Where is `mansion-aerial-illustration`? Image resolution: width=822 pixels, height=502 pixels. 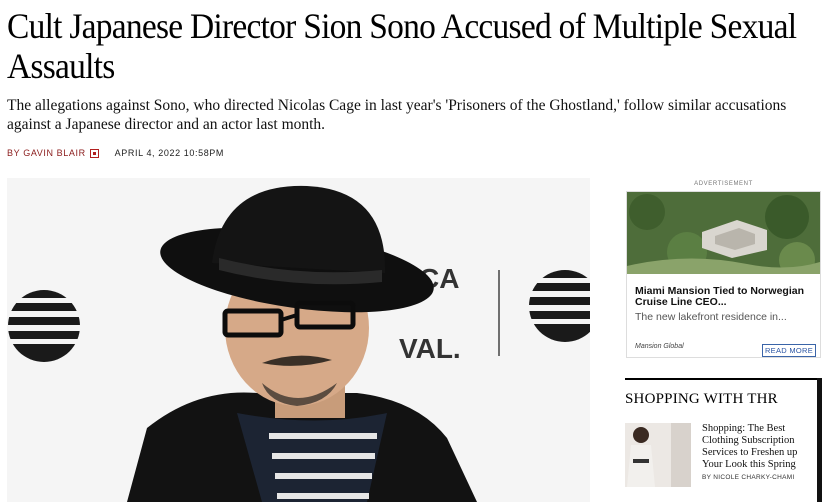 mansion-aerial-illustration is located at coordinates (723, 233).